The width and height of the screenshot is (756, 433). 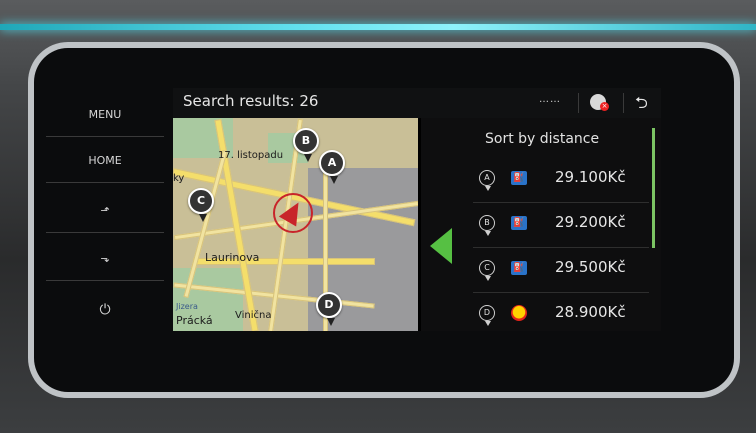 What do you see at coordinates (253, 315) in the screenshot?
I see `map-label: Vinična` at bounding box center [253, 315].